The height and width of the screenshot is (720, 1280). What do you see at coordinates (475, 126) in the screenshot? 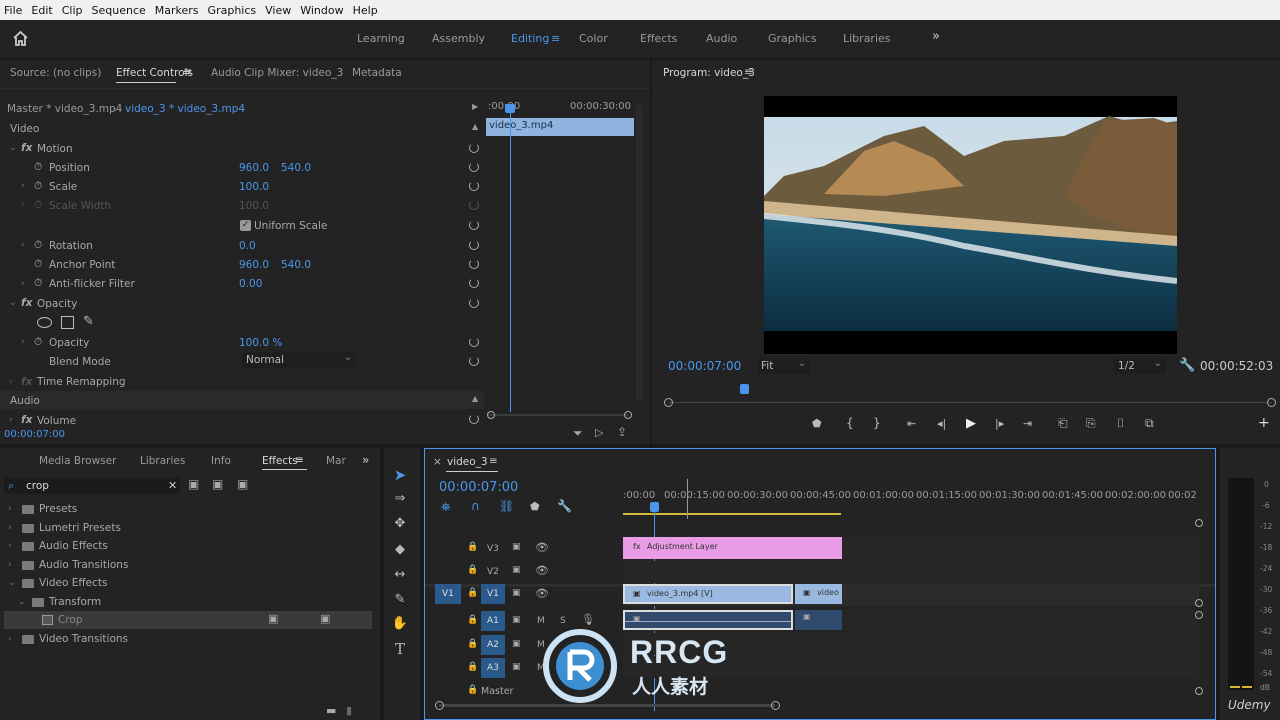
I see `collapse-up-icon: ▲` at bounding box center [475, 126].